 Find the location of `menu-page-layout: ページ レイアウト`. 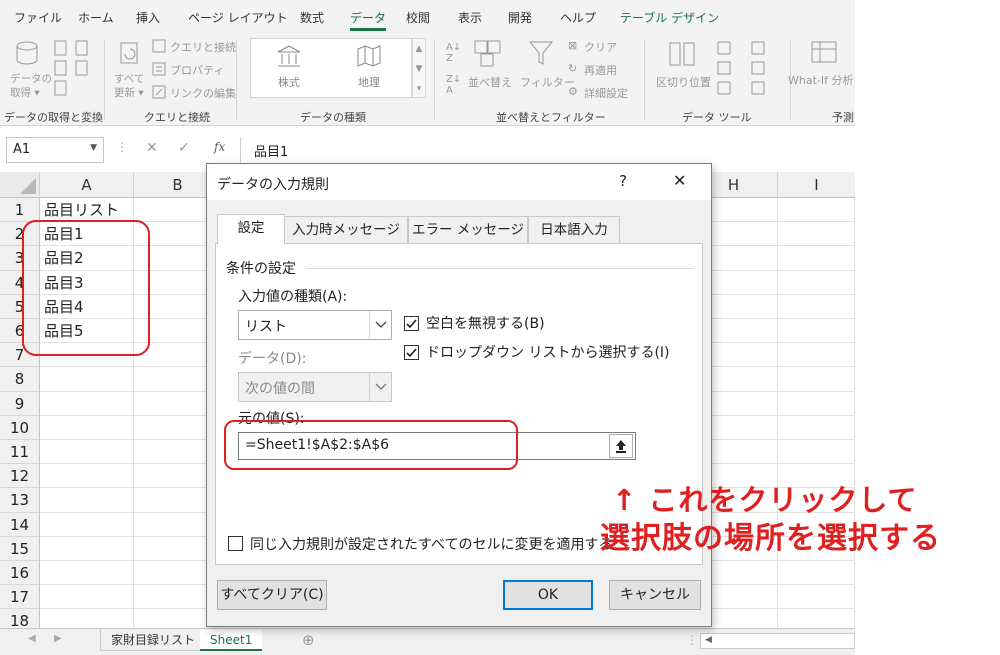

menu-page-layout: ページ レイアウト is located at coordinates (238, 17).